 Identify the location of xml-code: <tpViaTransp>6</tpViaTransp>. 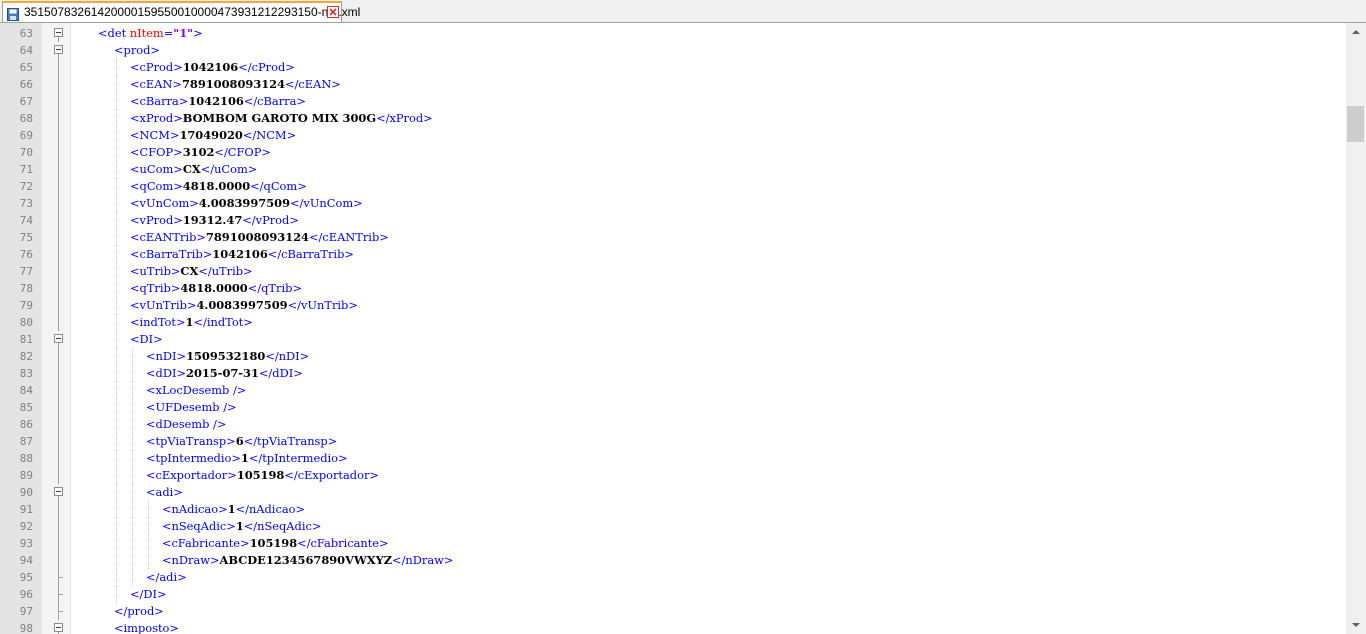
(241, 441).